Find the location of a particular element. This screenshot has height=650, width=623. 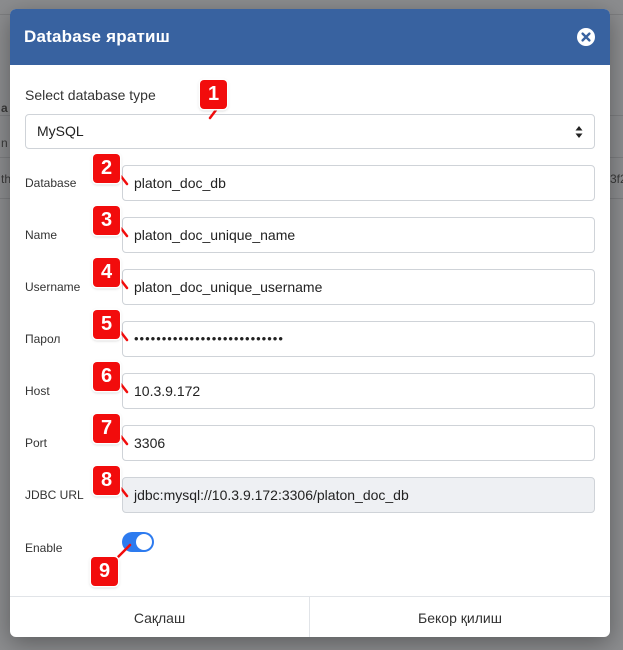

annotation-badge-6: 6 is located at coordinates (106, 376).